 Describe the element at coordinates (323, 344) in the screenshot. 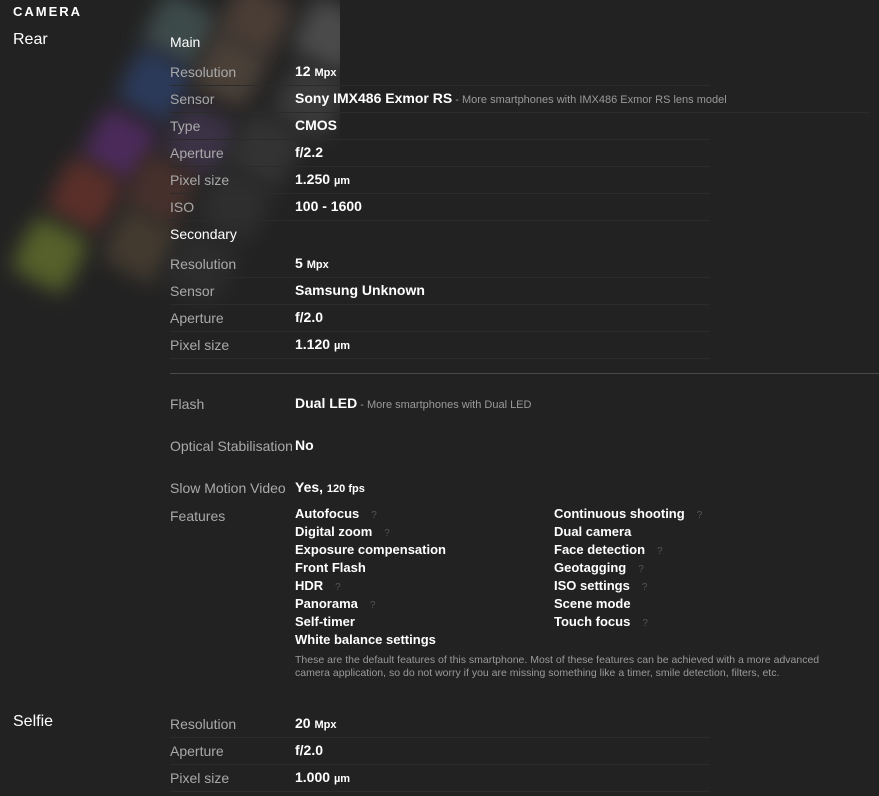

I see `spec-value: 1.120 µm` at that location.